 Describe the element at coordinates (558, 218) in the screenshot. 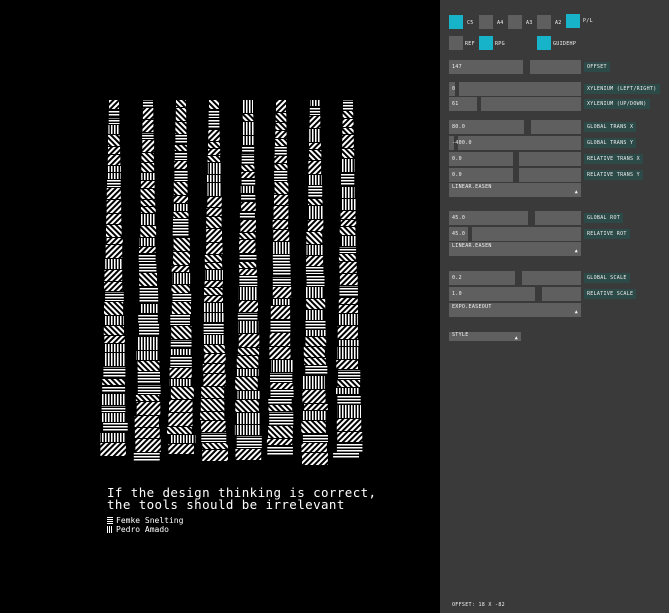

I see `global-rot-slider` at that location.